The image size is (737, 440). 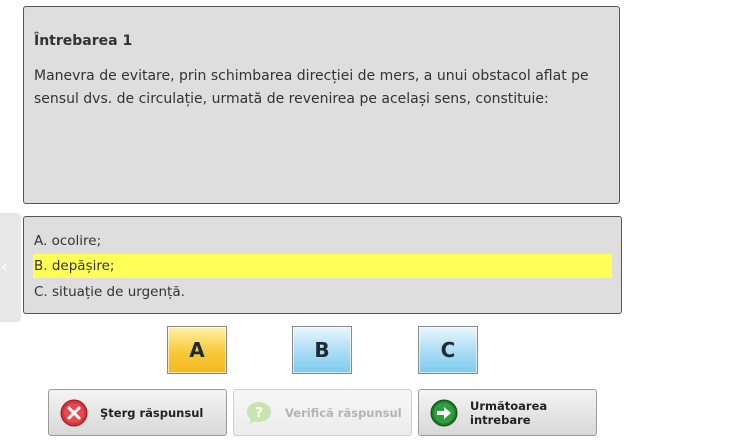 I want to click on clear-answer-button: Şterg răspunsul, so click(x=137, y=412).